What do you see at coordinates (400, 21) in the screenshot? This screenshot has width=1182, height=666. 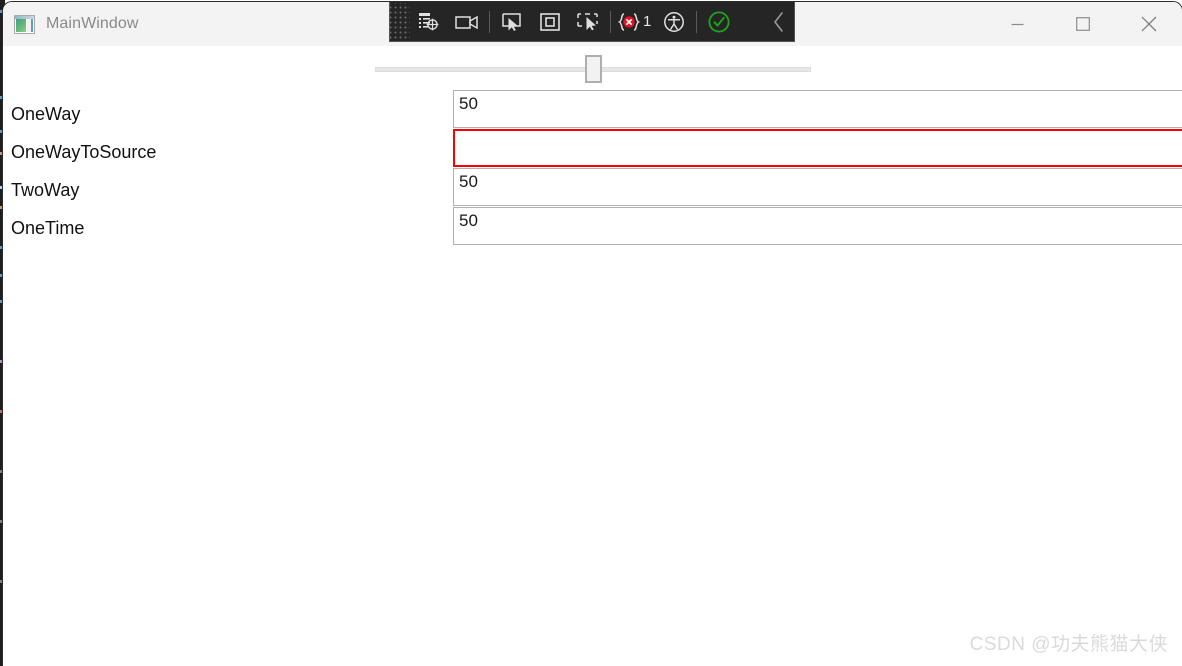 I see `toolbar-drag-grip` at bounding box center [400, 21].